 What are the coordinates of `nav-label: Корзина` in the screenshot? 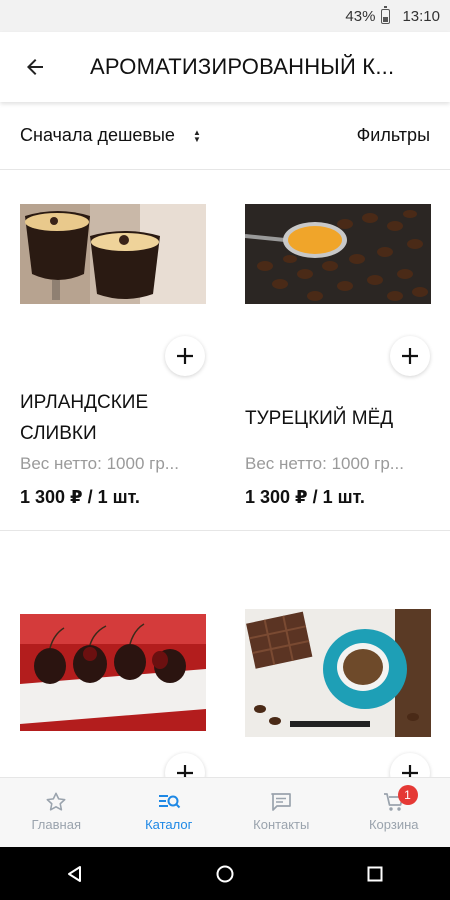 It's located at (393, 824).